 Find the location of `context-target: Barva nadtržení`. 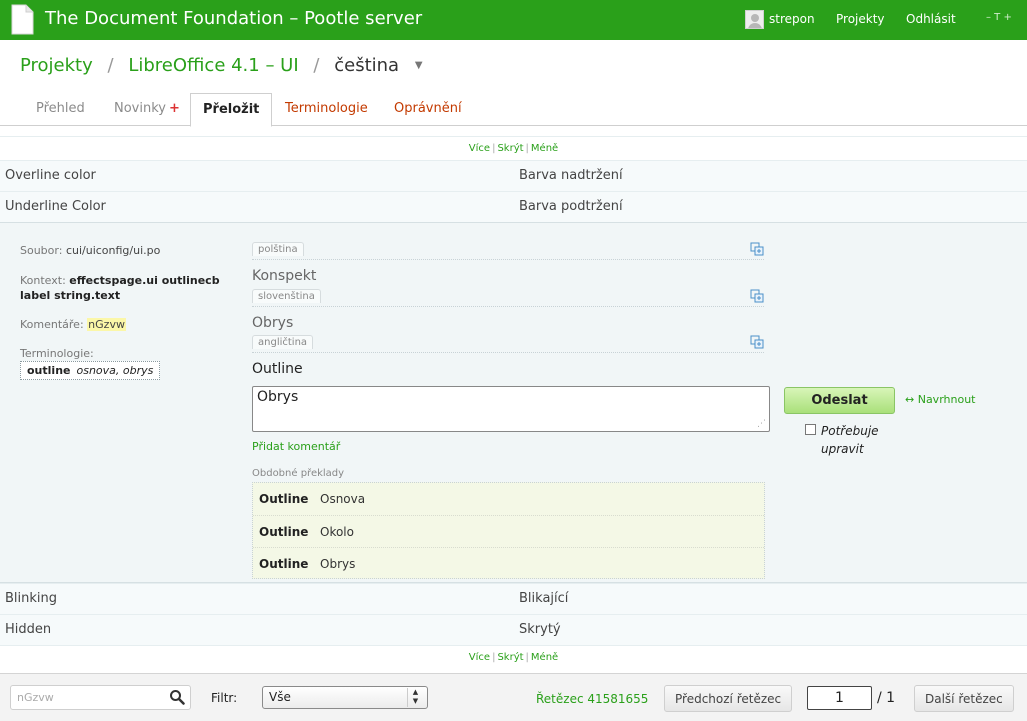

context-target: Barva nadtržení is located at coordinates (571, 175).